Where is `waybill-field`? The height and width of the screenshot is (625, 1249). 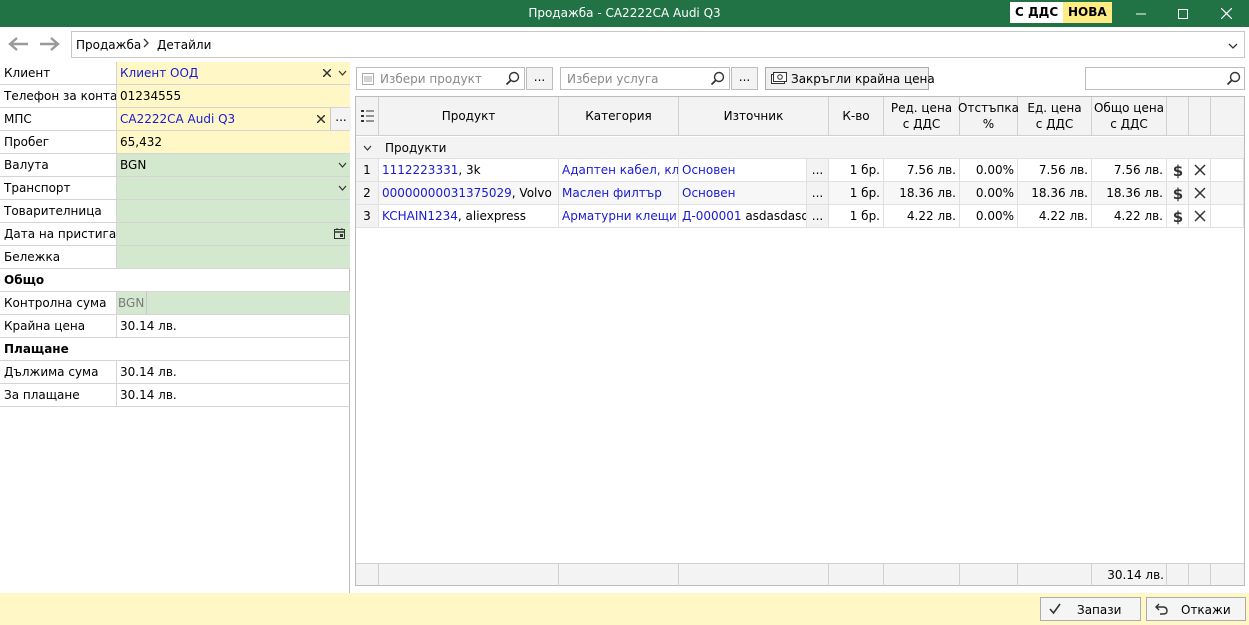 waybill-field is located at coordinates (233, 211).